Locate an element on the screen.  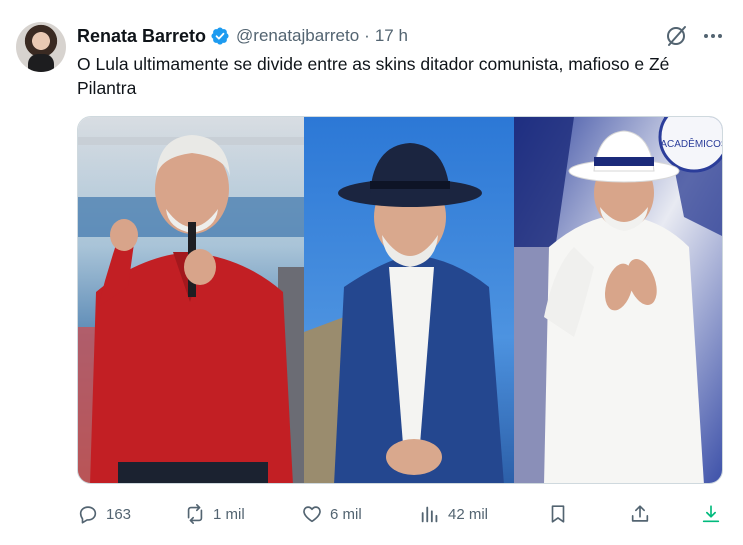
media-badge-text: ACADÊMICOS is located at coordinates (691, 143).